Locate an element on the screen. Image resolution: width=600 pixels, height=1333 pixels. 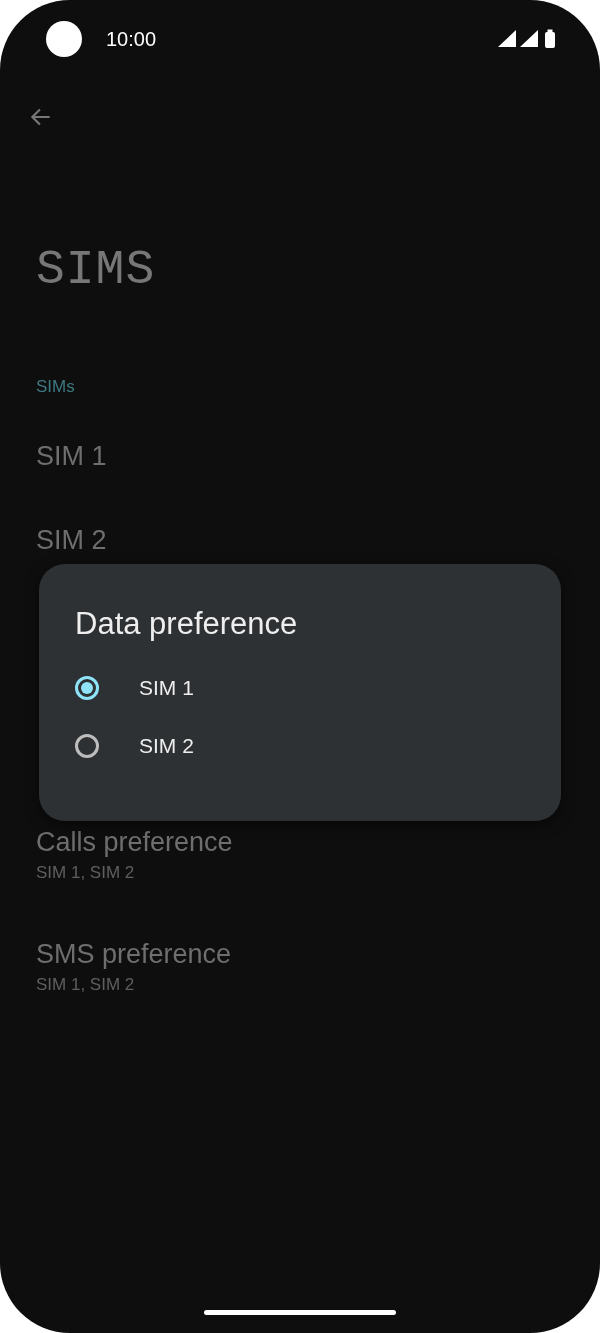
preference-title: Calls preference is located at coordinates (134, 842).